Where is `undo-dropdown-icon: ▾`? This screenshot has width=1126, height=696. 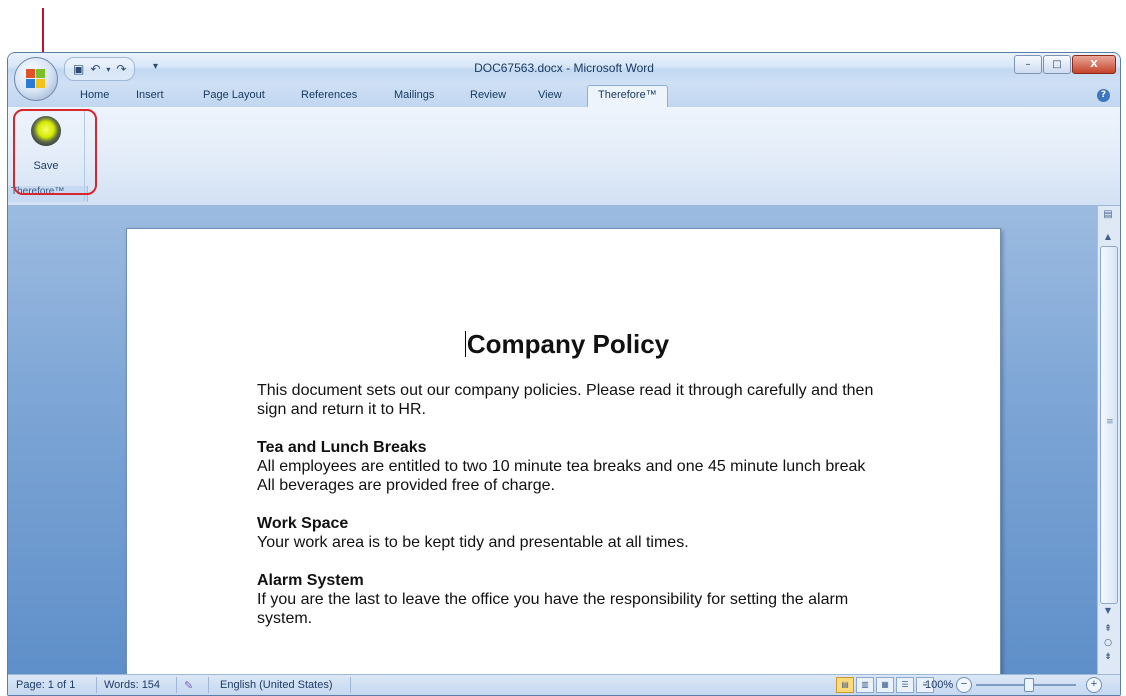
undo-dropdown-icon: ▾ is located at coordinates (108, 69).